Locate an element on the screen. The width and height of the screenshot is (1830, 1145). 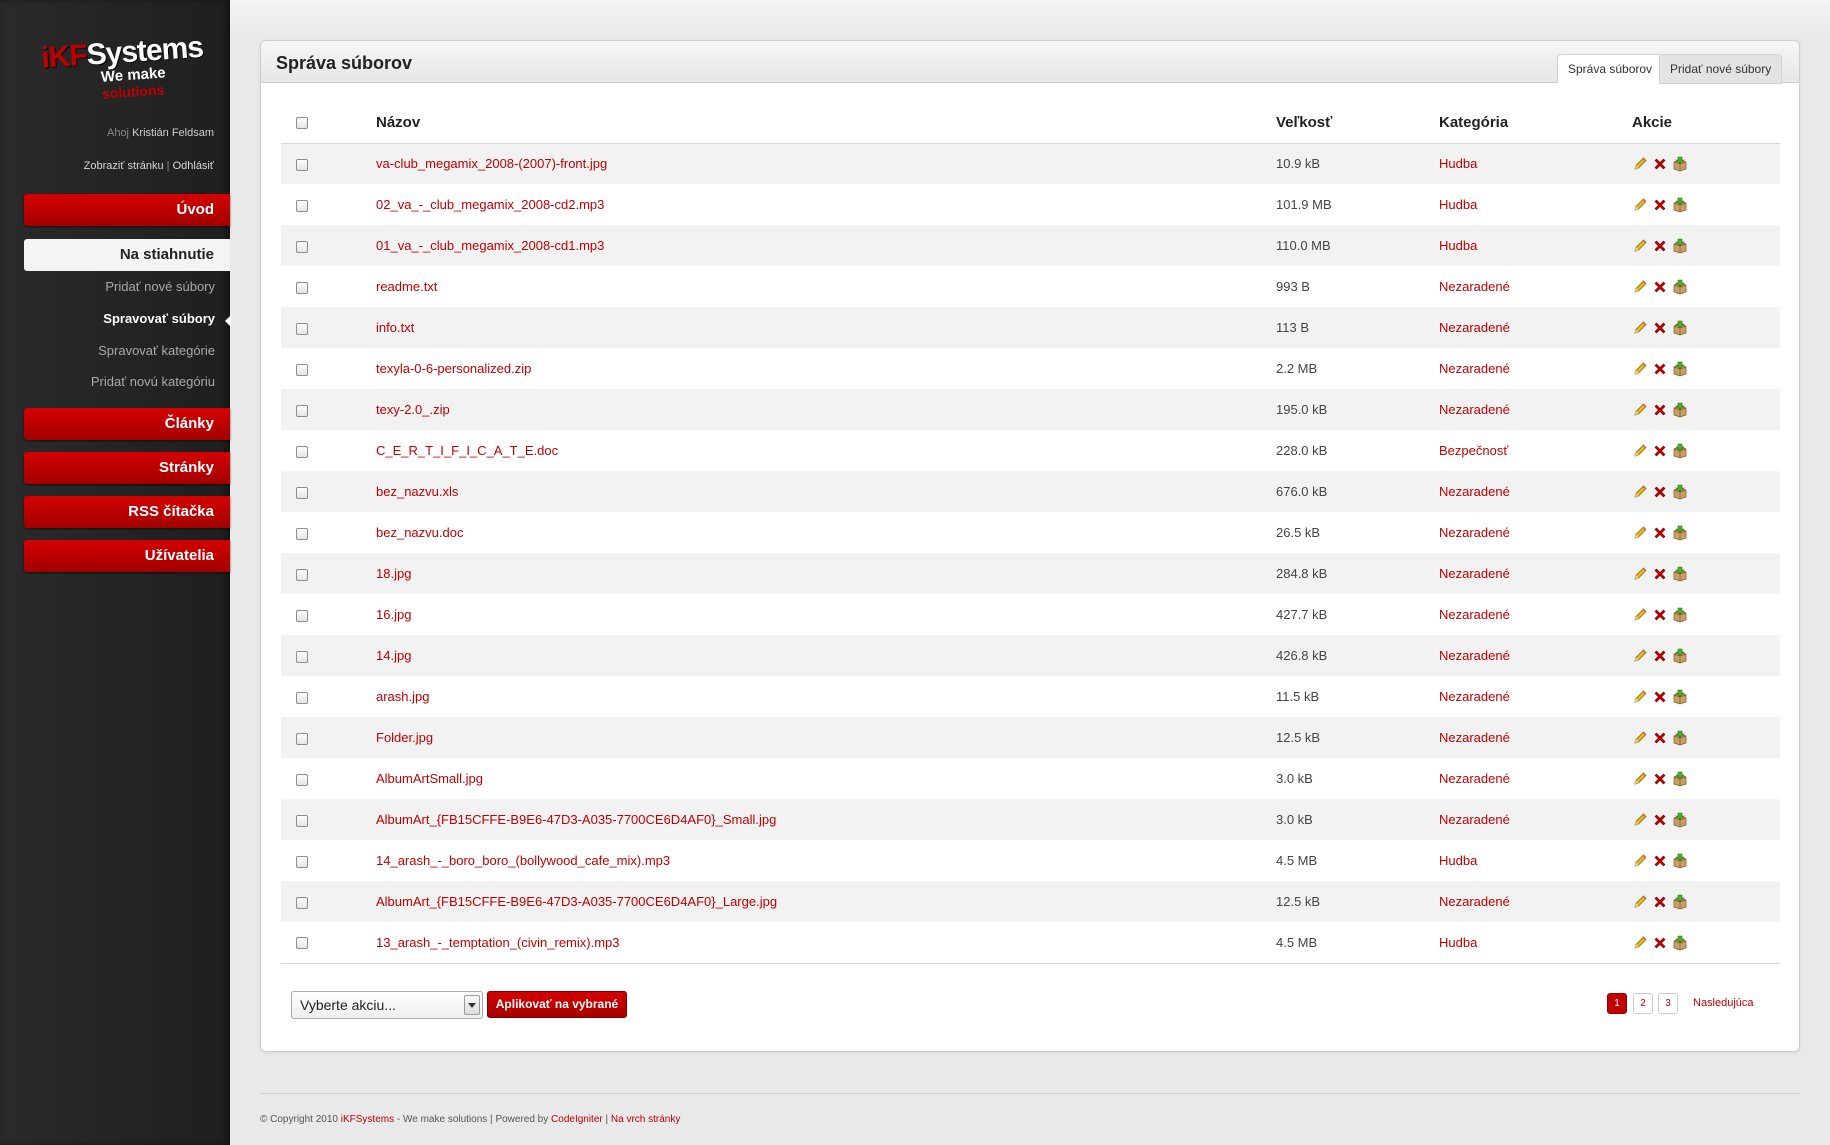
subnav-add-category: Pridať novú kategóriu is located at coordinates (153, 381).